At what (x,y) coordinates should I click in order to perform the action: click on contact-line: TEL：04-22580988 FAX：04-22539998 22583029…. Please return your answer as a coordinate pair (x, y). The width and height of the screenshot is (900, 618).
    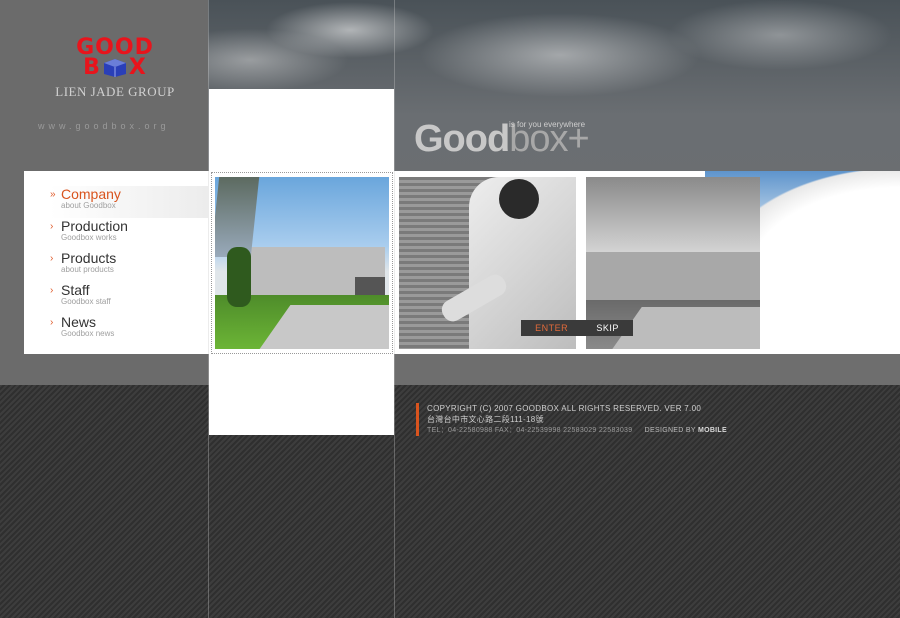
    Looking at the image, I should click on (577, 430).